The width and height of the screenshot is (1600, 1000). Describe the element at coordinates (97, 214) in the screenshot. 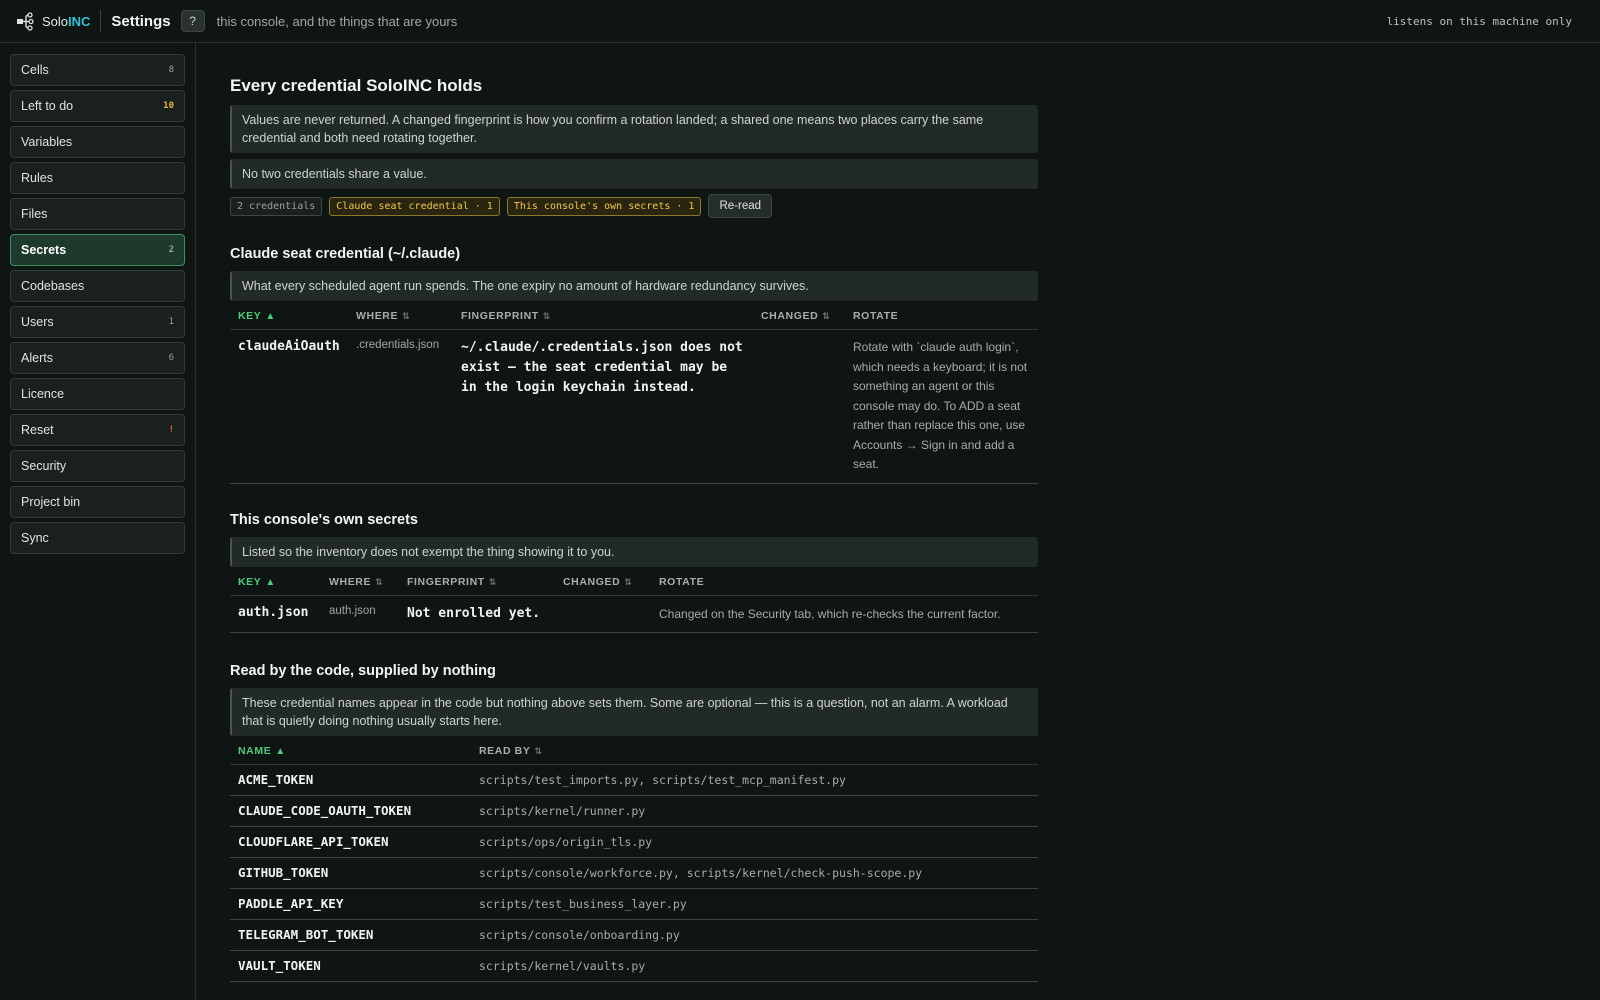

I see `sidebar-item-files: Files` at that location.